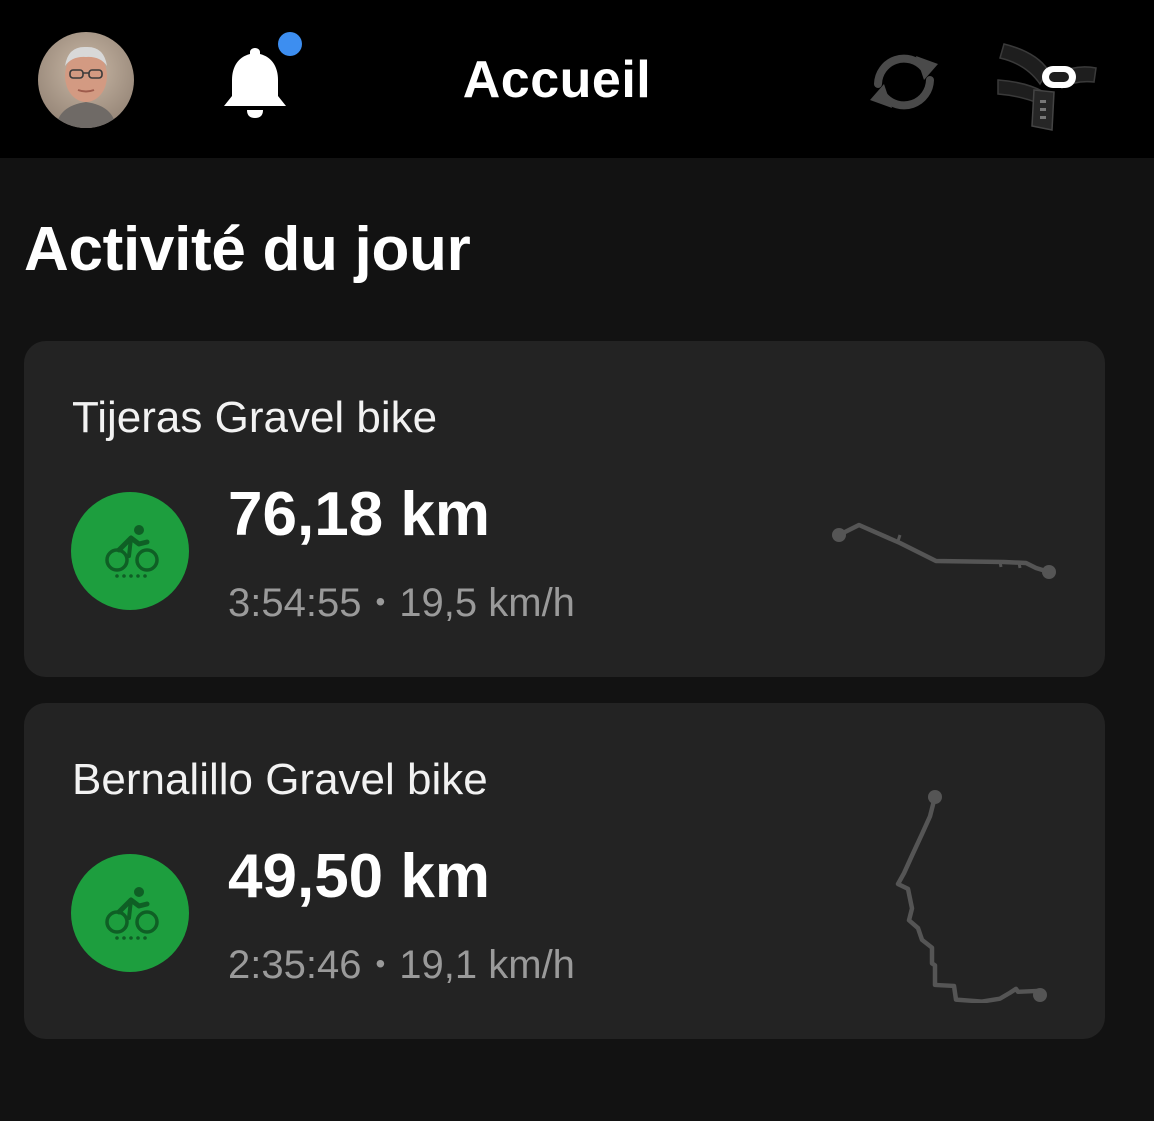 The image size is (1154, 1121). Describe the element at coordinates (295, 603) in the screenshot. I see `activity-duration: 3:54:55` at that location.